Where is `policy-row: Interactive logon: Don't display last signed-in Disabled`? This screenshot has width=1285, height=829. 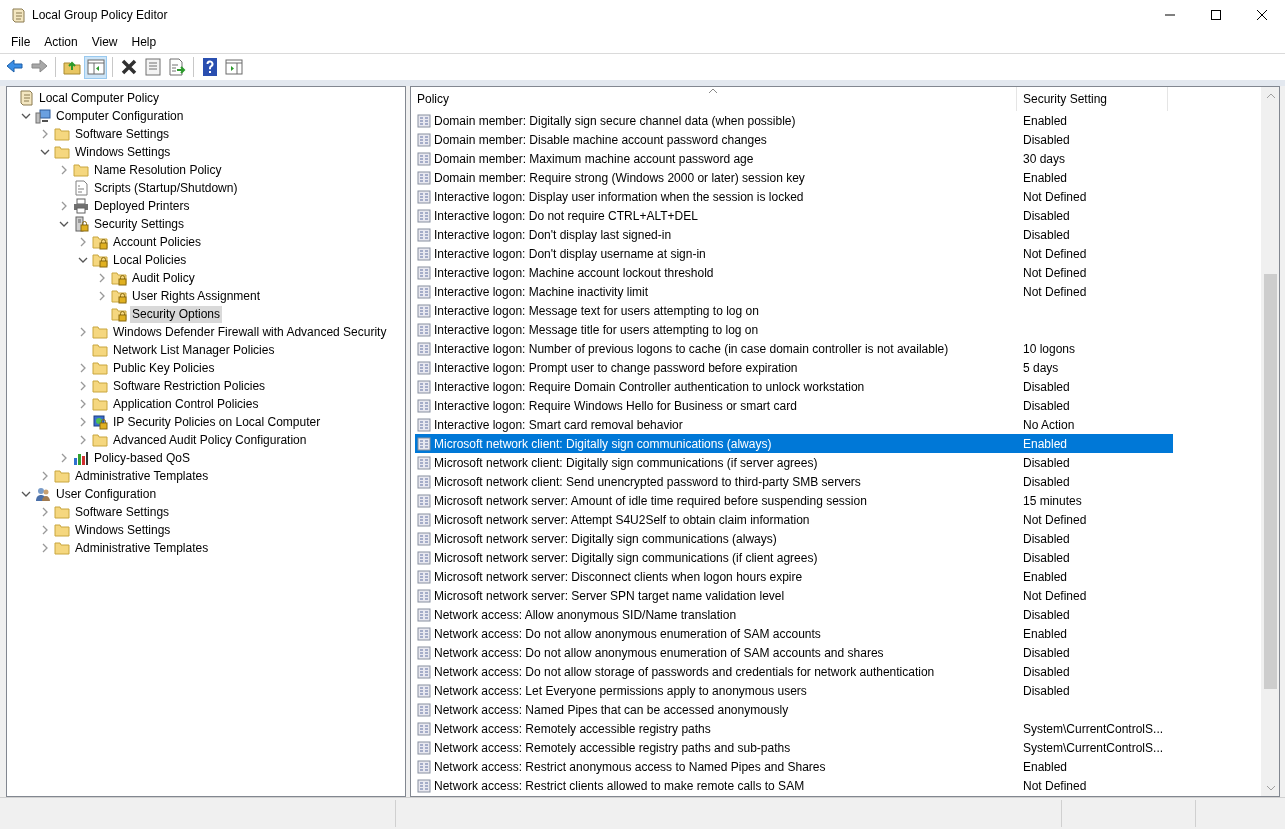
policy-row: Interactive logon: Don't display last signed-in Disabled is located at coordinates (794, 234).